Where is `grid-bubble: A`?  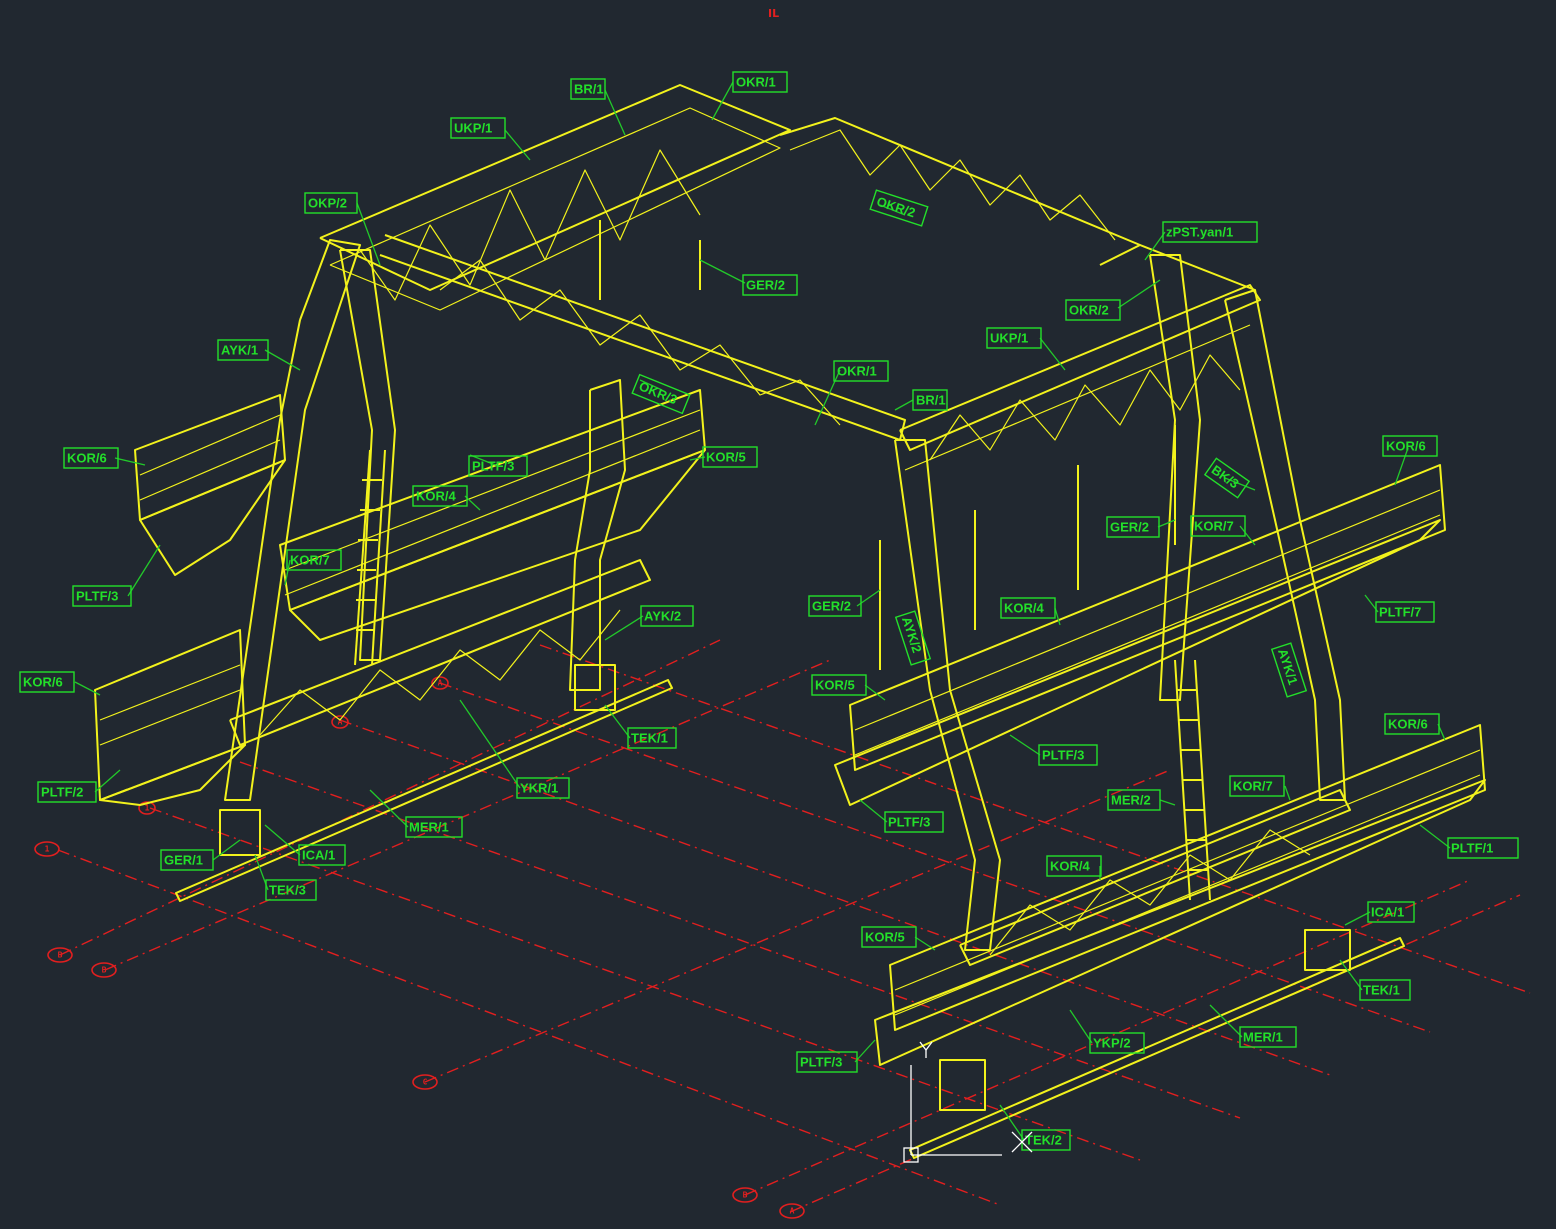
grid-bubble: A is located at coordinates (440, 683).